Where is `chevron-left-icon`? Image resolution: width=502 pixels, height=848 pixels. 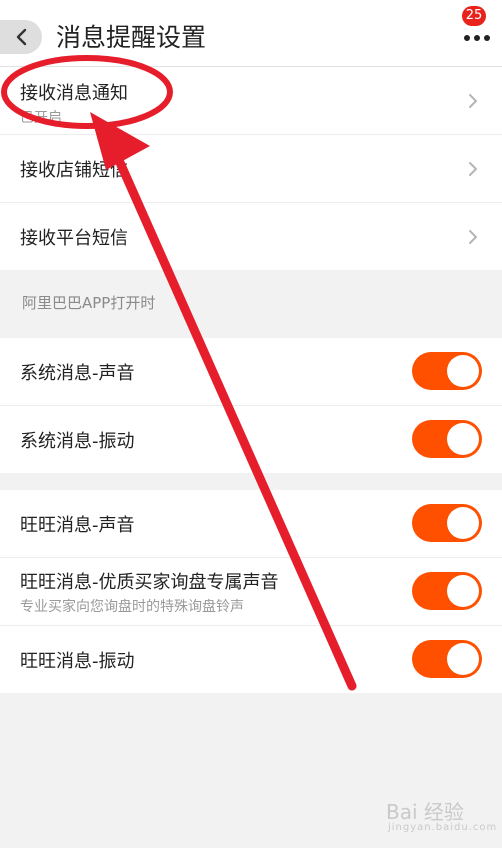
chevron-left-icon is located at coordinates (21, 37).